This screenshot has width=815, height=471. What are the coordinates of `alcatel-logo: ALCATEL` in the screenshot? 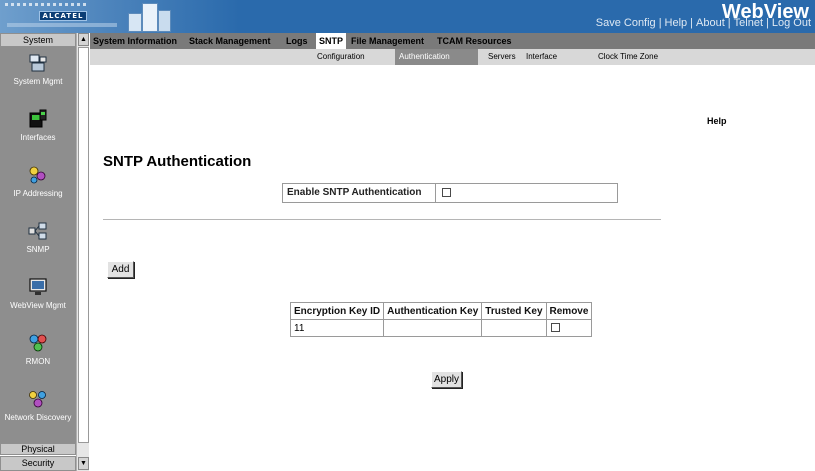 It's located at (63, 16).